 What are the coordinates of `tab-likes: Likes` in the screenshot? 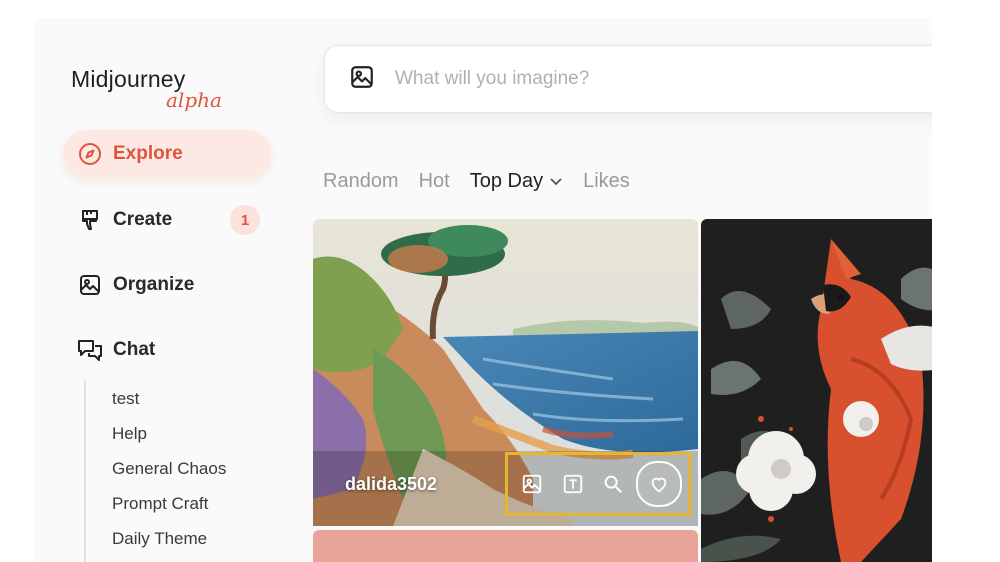 It's located at (606, 181).